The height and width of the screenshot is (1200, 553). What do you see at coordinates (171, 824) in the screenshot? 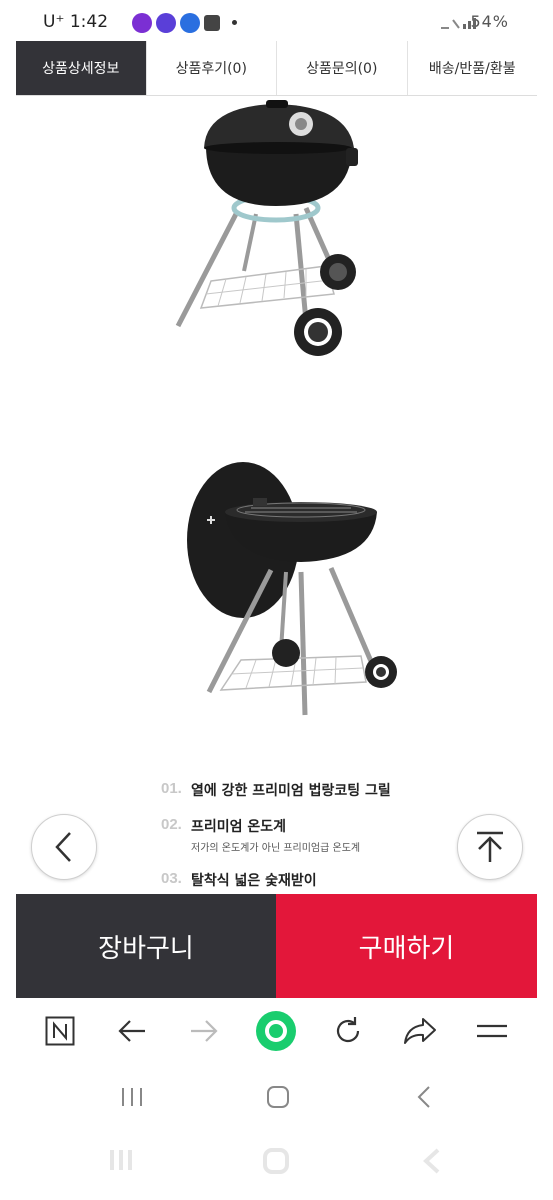
I see `feature-number: 02.` at bounding box center [171, 824].